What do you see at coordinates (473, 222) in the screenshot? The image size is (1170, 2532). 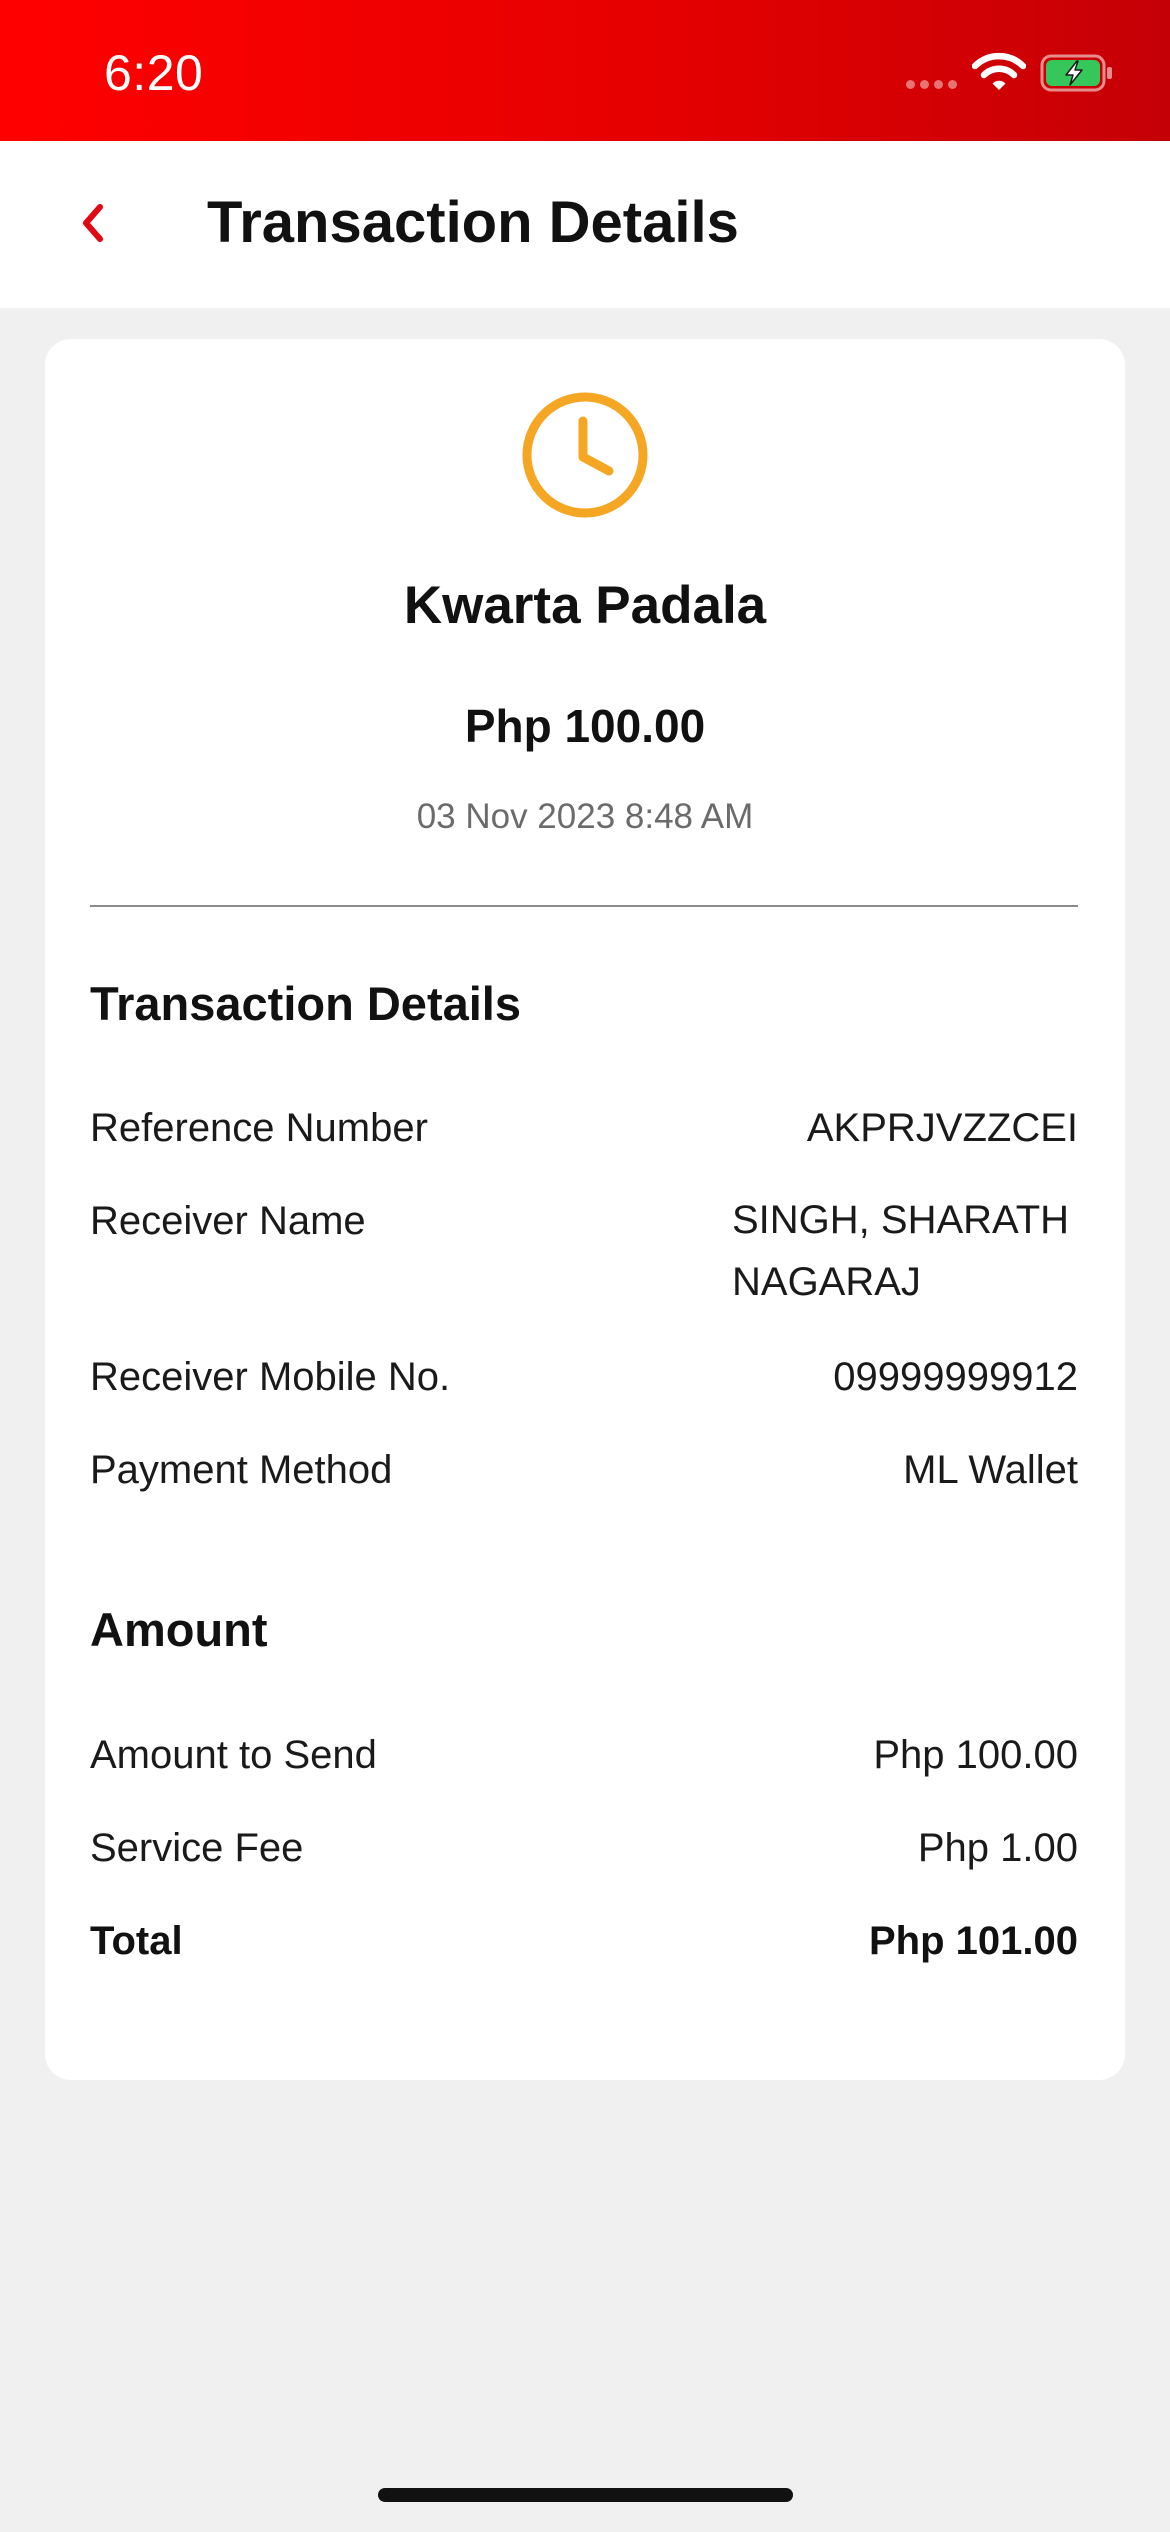 I see `page-title: Transaction Details` at bounding box center [473, 222].